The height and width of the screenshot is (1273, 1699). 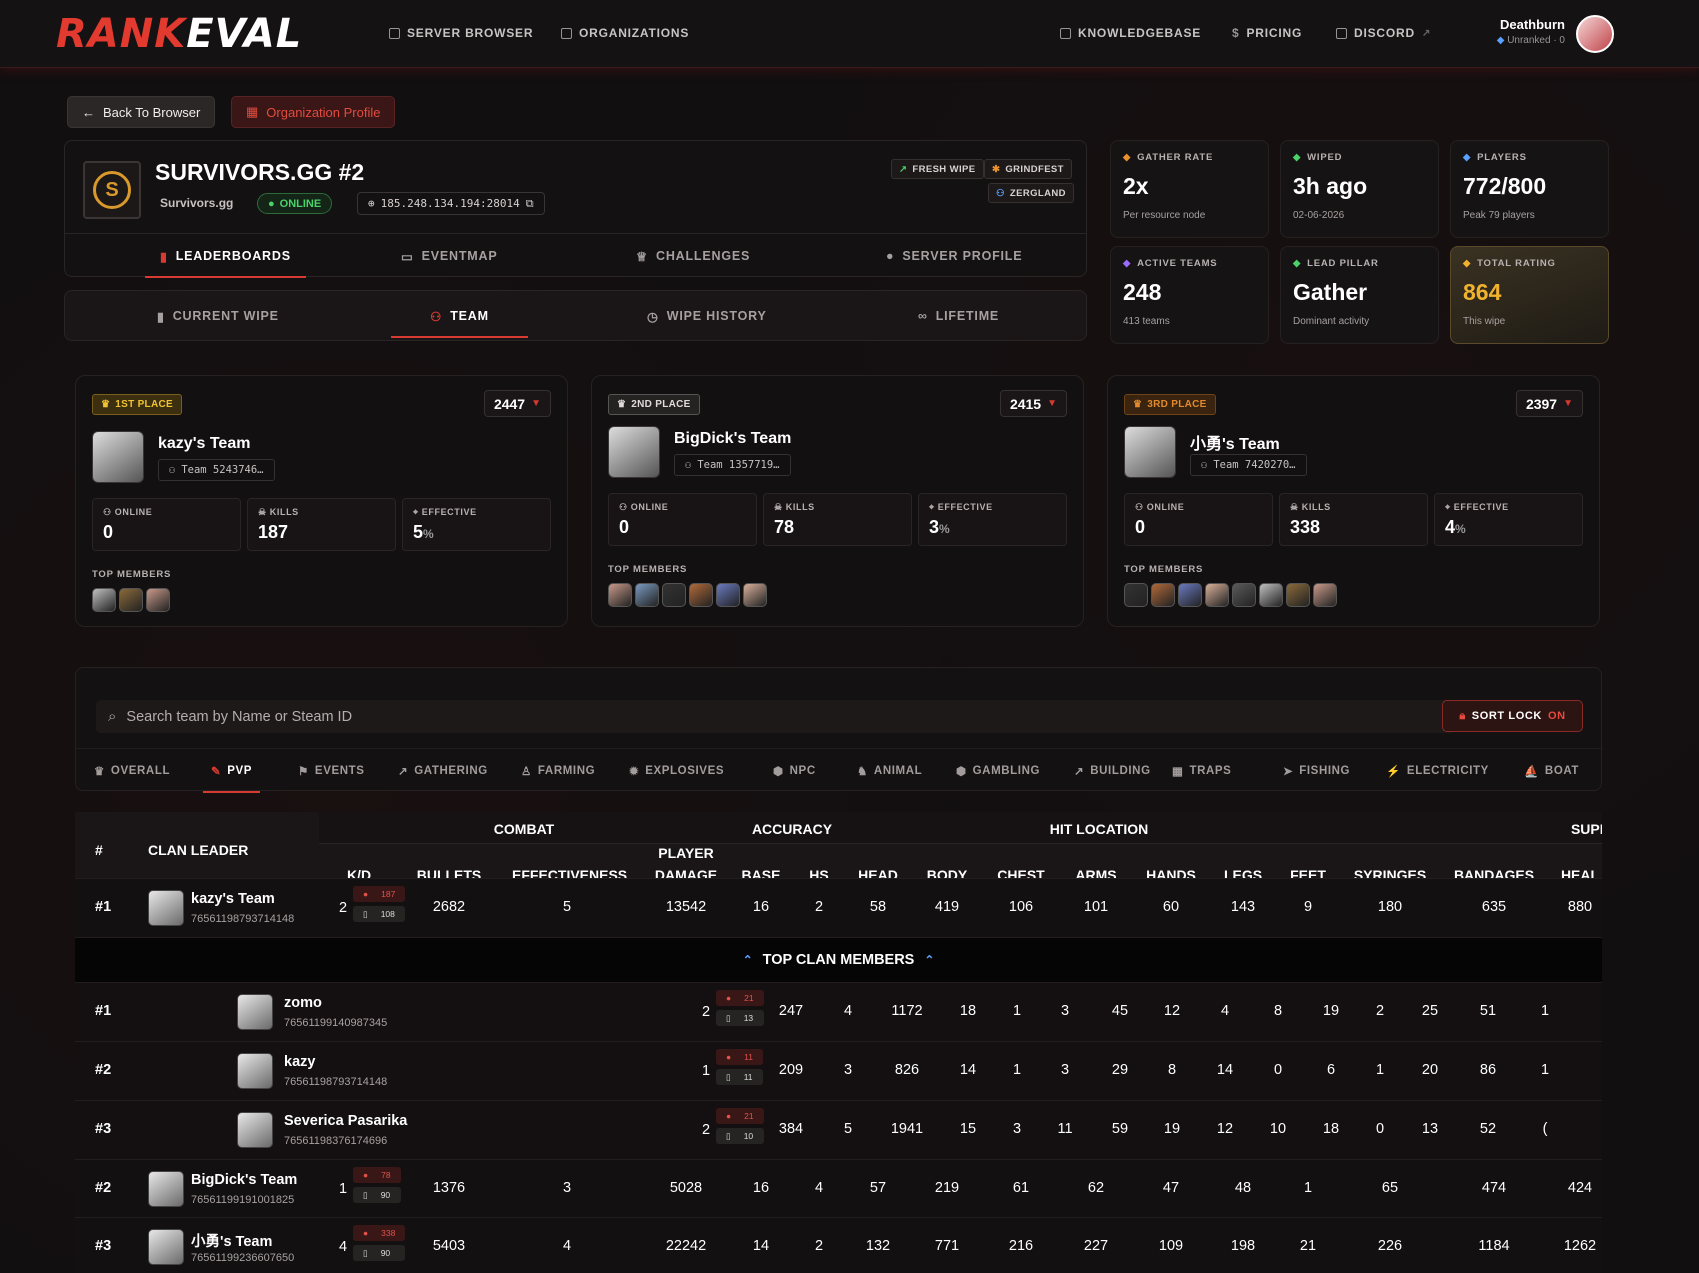 What do you see at coordinates (838, 959) in the screenshot?
I see `top-clan-members-toggle: ⌃ TOP CLAN MEMBERS ⌃` at bounding box center [838, 959].